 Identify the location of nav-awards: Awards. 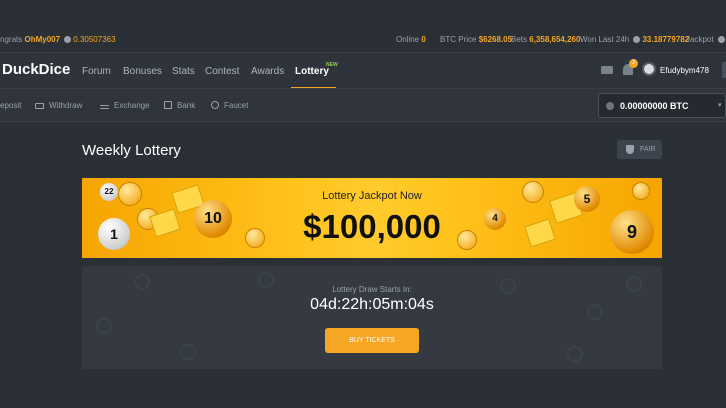
(267, 71).